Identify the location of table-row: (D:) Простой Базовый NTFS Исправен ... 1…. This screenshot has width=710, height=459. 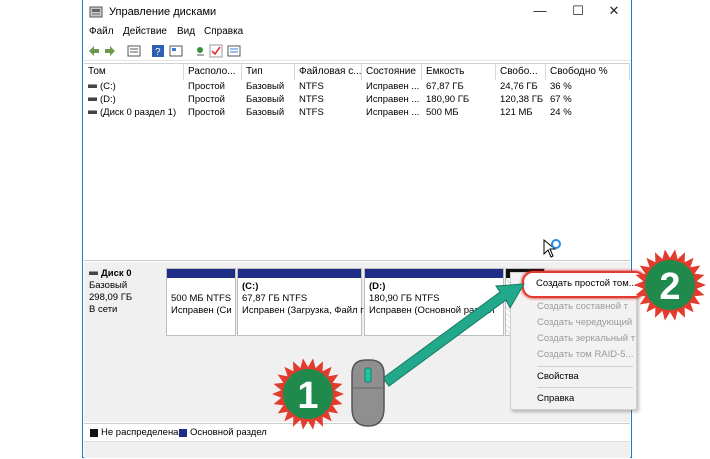
(357, 100).